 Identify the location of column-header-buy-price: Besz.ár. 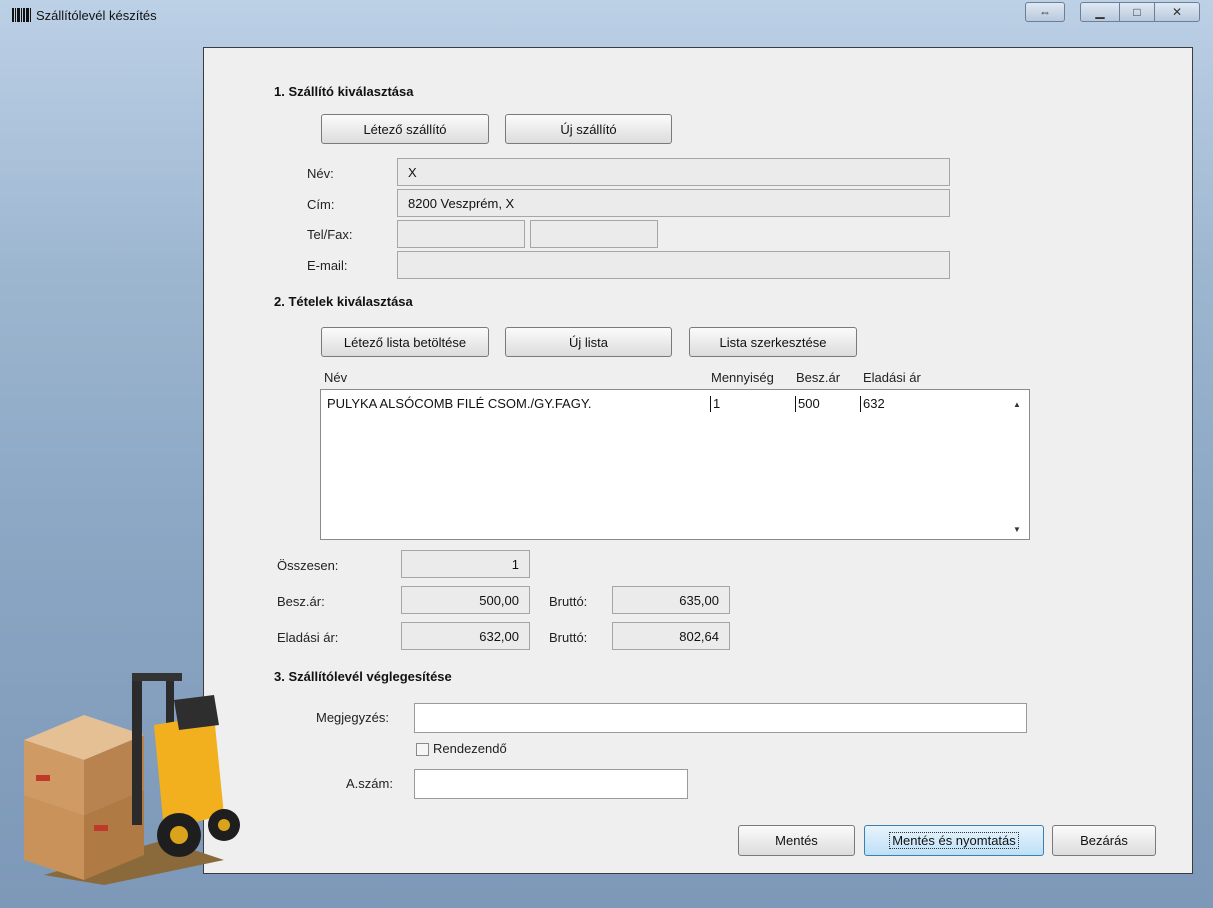
(818, 377).